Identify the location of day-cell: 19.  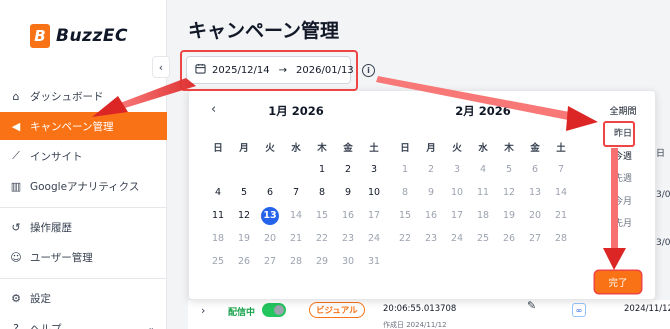
(509, 215).